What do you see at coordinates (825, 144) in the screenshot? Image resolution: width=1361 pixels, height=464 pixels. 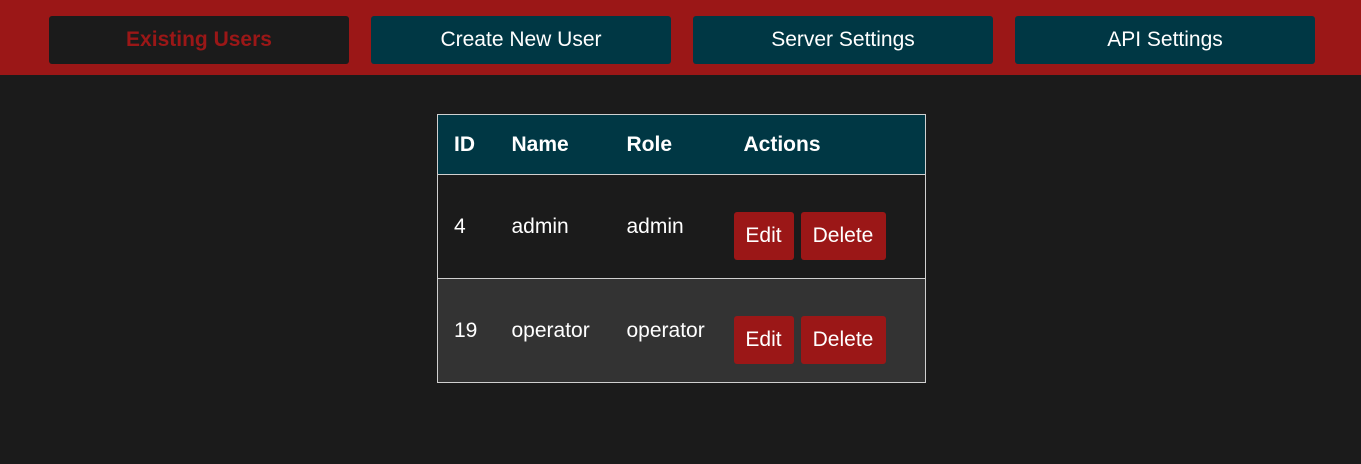 I see `column-header-actions: Actions` at bounding box center [825, 144].